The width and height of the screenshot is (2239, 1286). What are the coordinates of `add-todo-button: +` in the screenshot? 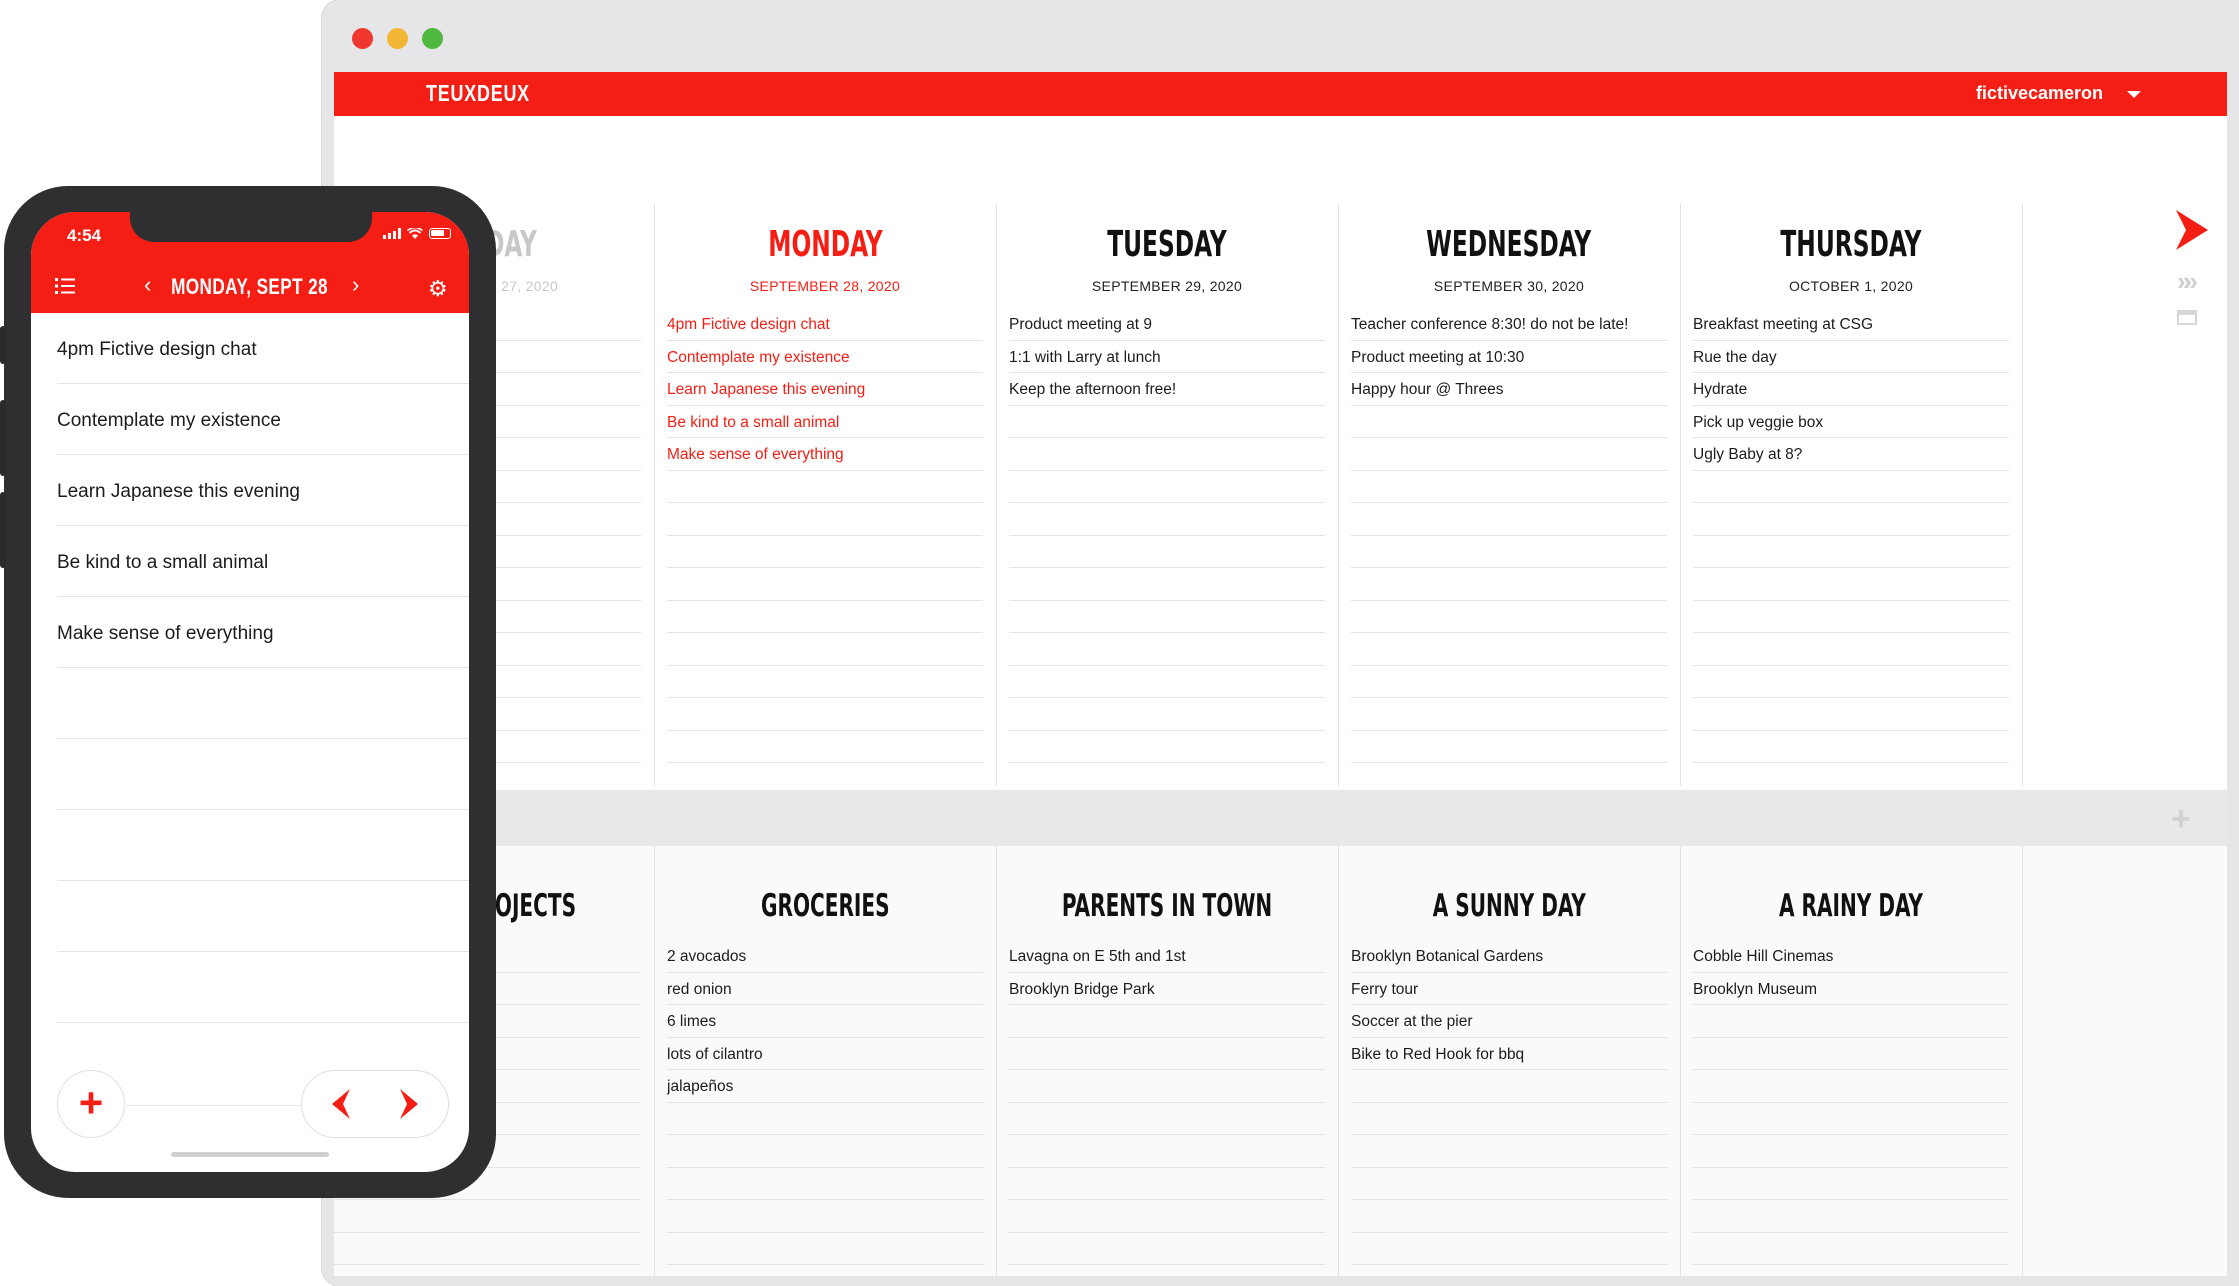 It's located at (91, 1104).